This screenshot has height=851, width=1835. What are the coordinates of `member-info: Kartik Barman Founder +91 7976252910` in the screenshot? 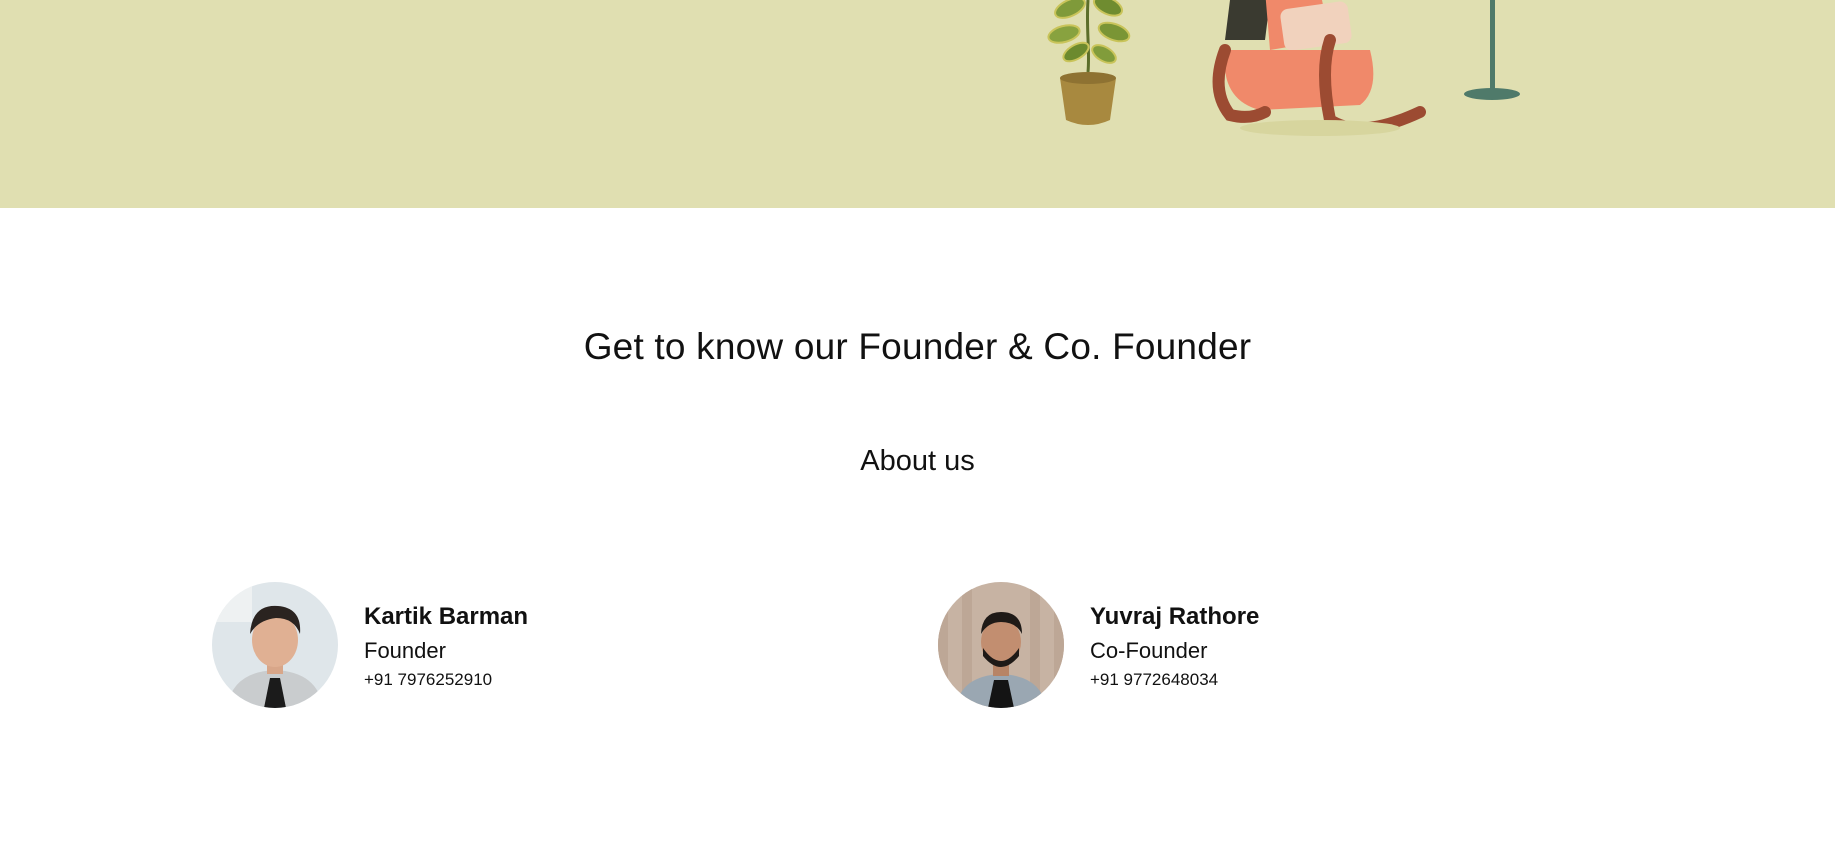 It's located at (564, 647).